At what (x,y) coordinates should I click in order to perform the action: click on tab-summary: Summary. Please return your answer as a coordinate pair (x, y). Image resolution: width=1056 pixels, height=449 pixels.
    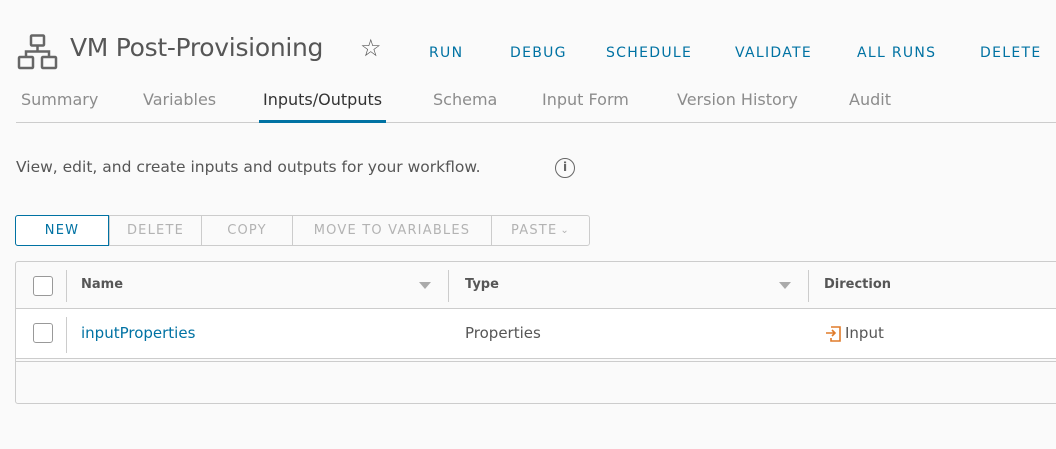
    Looking at the image, I should click on (59, 106).